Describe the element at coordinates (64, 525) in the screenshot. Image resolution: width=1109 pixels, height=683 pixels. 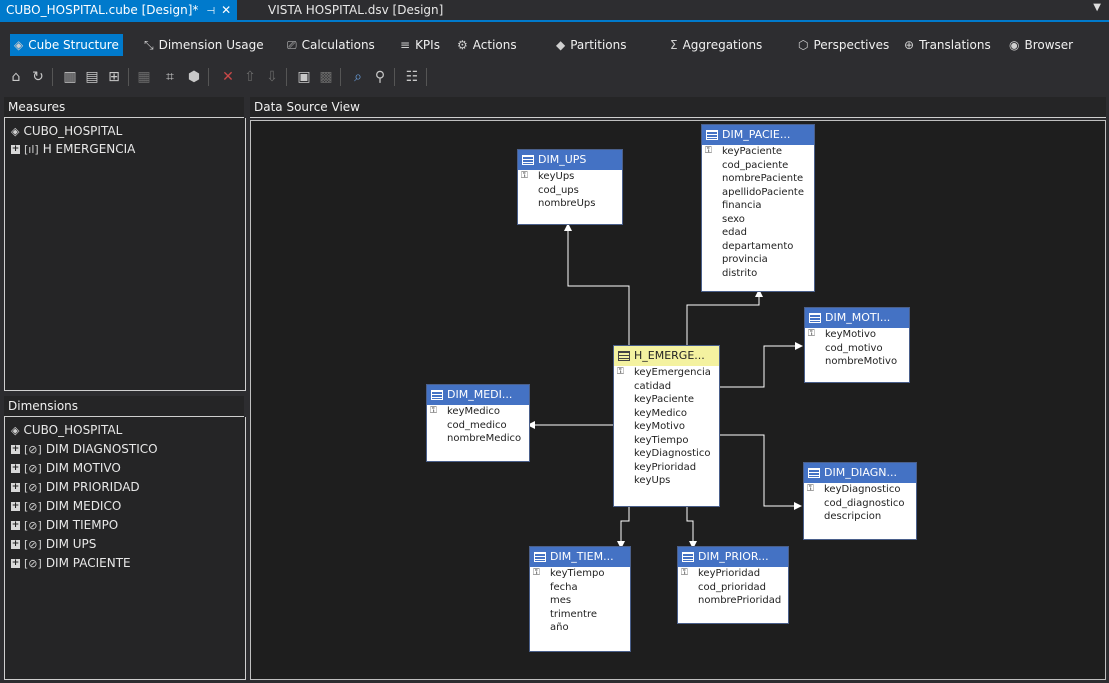
I see `dimension-item: + [⊘] DIM TIEMPO` at that location.